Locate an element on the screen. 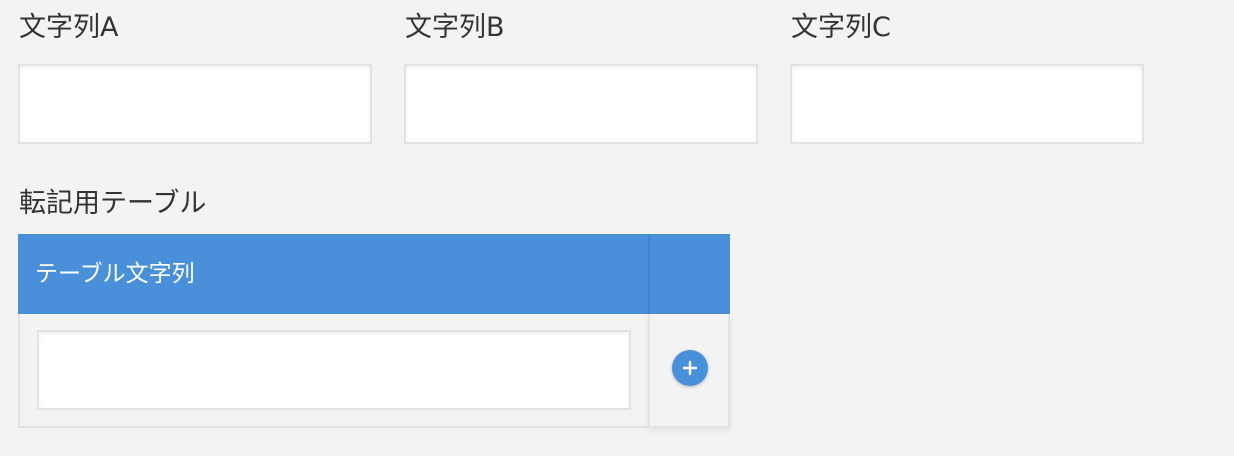 The image size is (1234, 456). string-b-input is located at coordinates (581, 104).